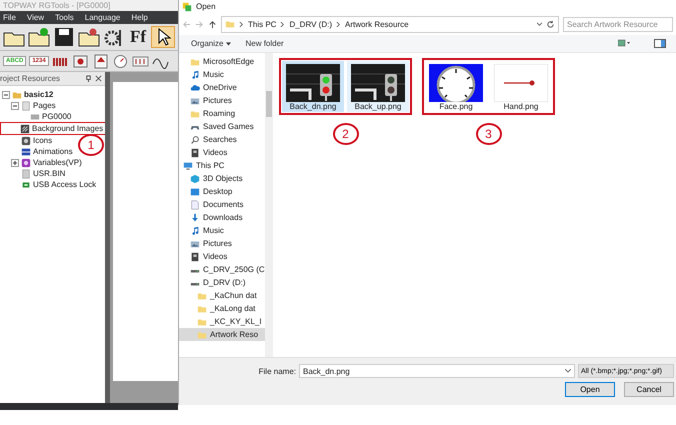 Image resolution: width=676 pixels, height=425 pixels. What do you see at coordinates (187, 7) in the screenshot?
I see `app-icon` at bounding box center [187, 7].